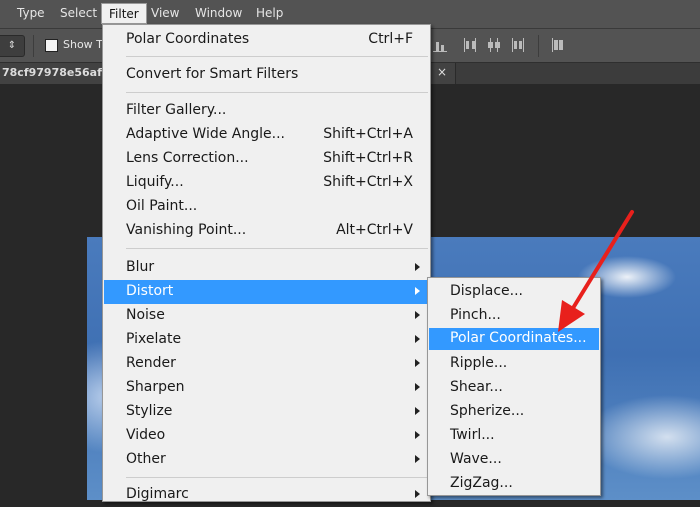  Describe the element at coordinates (440, 45) in the screenshot. I see `align-bottom-icon` at that location.